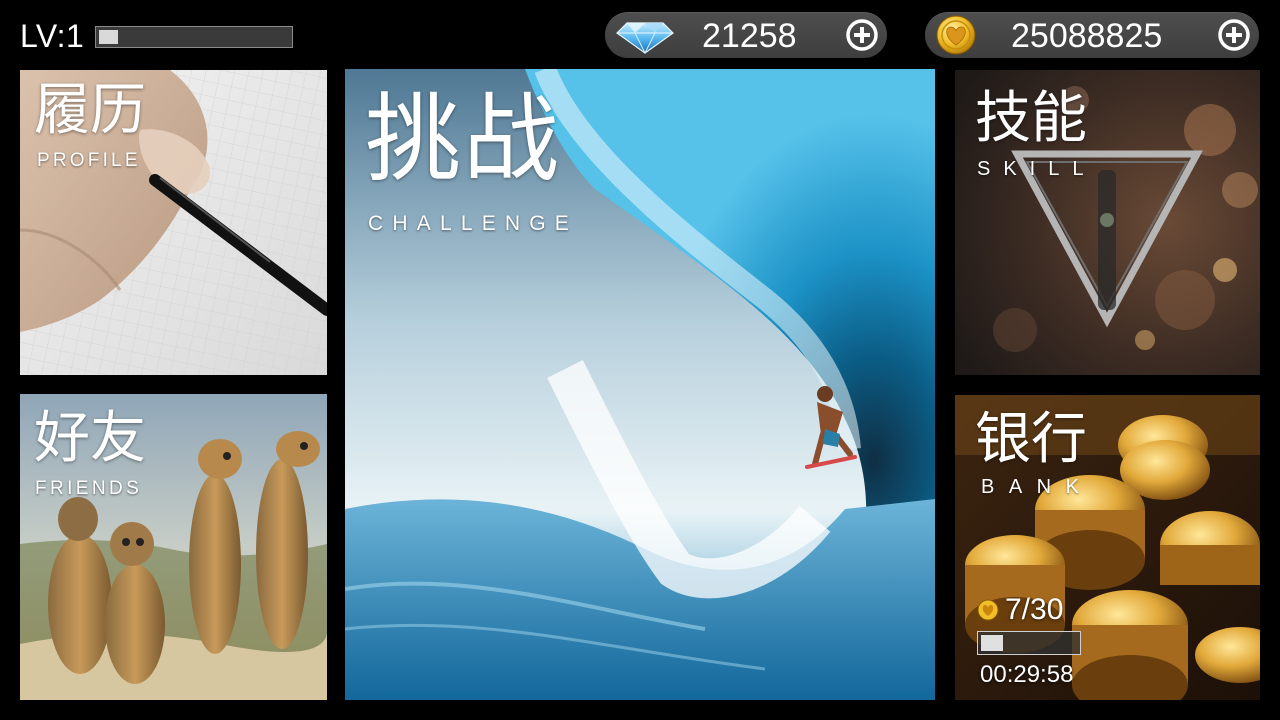 Image resolution: width=1280 pixels, height=720 pixels. Describe the element at coordinates (194, 37) in the screenshot. I see `xp-progress-bar` at that location.